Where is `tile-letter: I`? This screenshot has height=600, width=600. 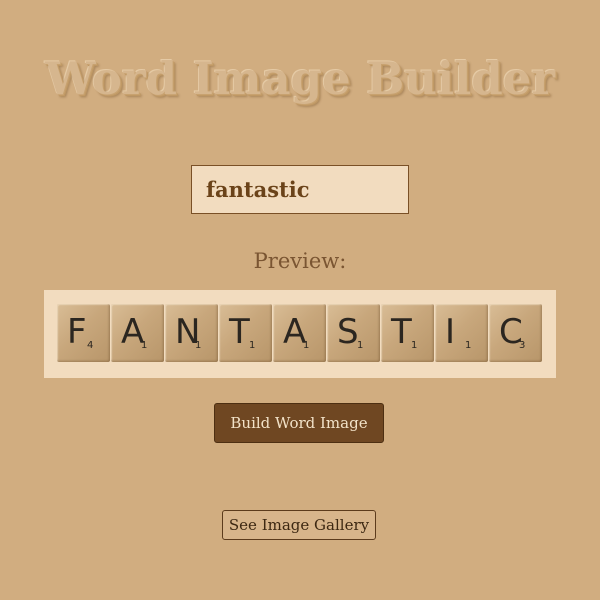 tile-letter: I is located at coordinates (450, 332).